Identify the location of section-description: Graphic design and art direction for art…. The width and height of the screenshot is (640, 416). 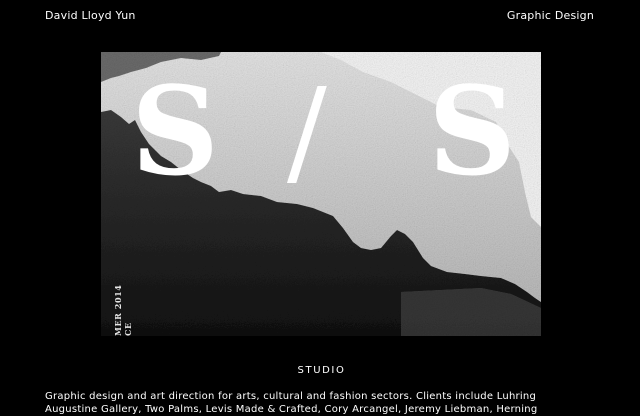
(325, 403).